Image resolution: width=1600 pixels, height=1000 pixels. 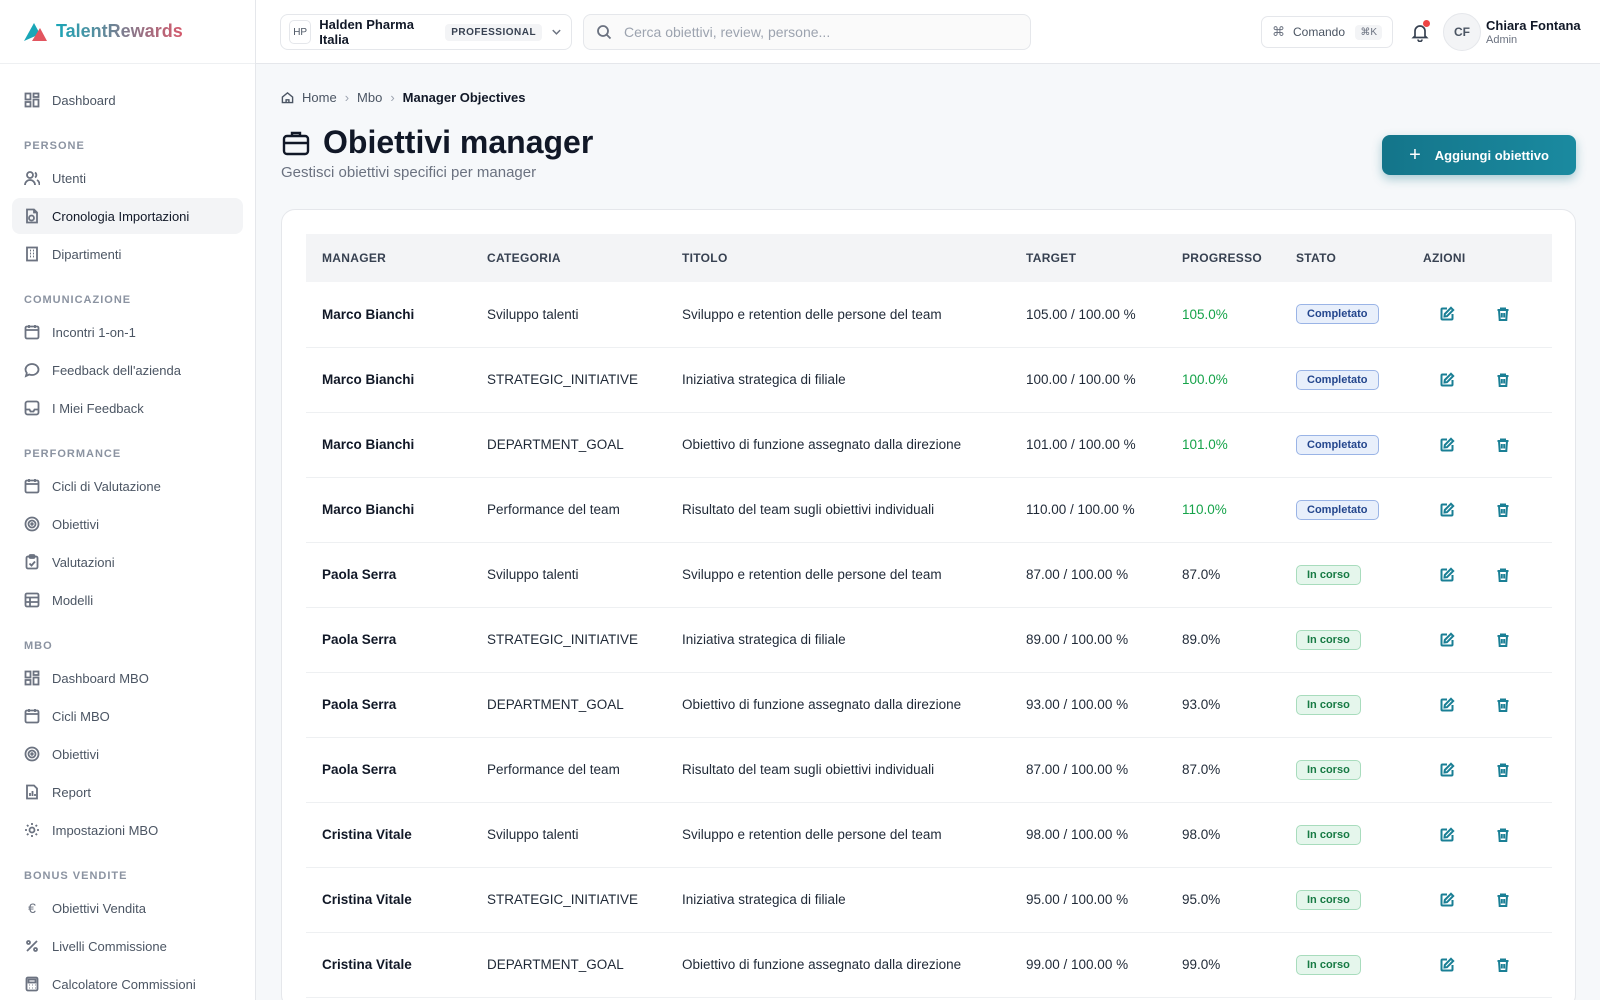 I want to click on cell-target: 89.00 / 100.00 %, so click(x=1077, y=639).